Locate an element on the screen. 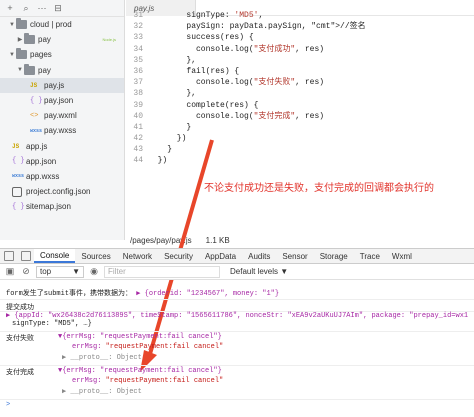  fail-errmsg: errMsg: "requestPayment:fail cancel" is located at coordinates (148, 347).